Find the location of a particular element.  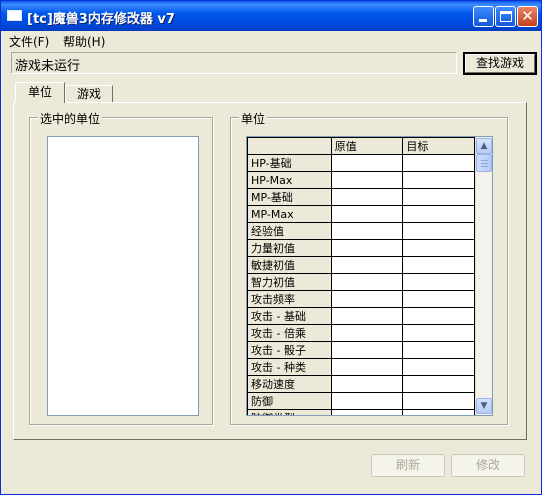

find-game-button-label: 查找游戏 is located at coordinates (499, 63).